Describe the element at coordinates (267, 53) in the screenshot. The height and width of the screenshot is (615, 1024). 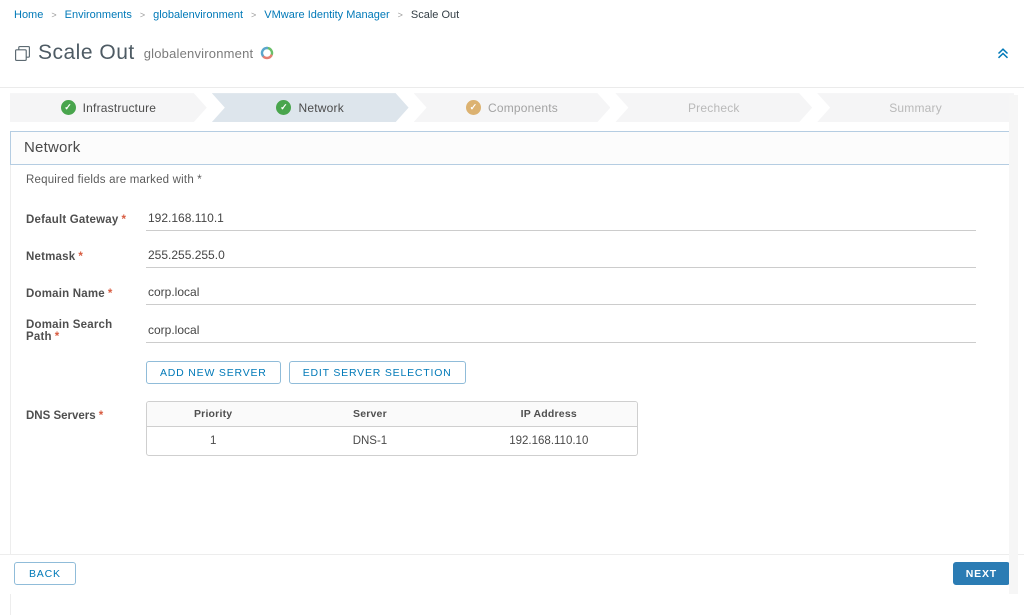
I see `environment-status-spinner-icon` at that location.